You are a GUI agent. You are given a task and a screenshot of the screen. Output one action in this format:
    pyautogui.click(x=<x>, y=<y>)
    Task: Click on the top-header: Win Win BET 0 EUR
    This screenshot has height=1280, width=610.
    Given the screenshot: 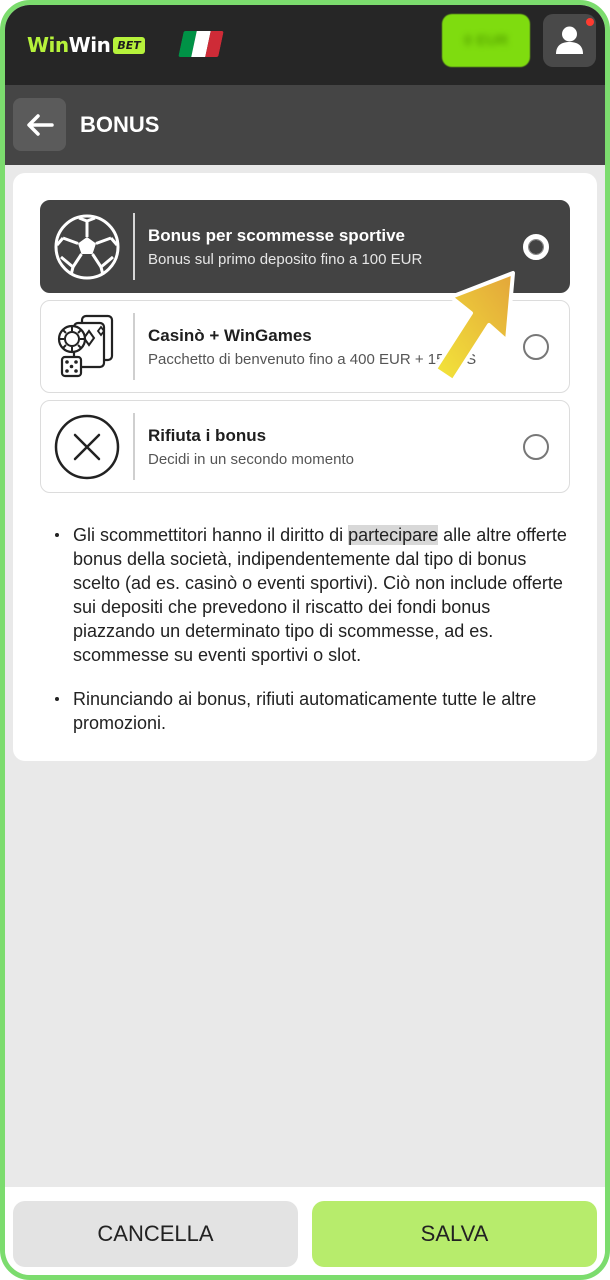 What is the action you would take?
    pyautogui.click(x=305, y=45)
    